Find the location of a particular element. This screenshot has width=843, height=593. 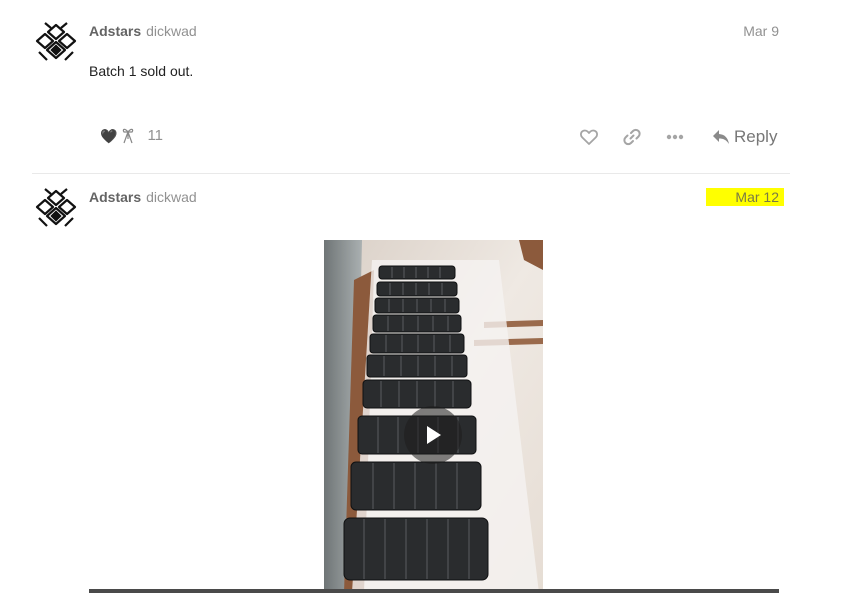

play-icon is located at coordinates (434, 435).